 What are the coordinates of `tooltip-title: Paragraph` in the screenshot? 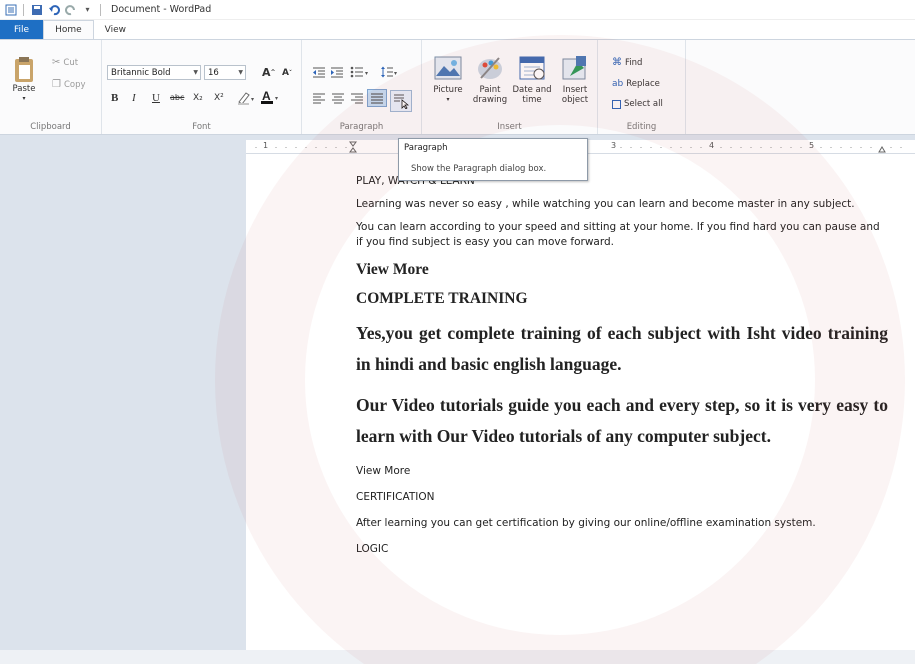 It's located at (426, 148).